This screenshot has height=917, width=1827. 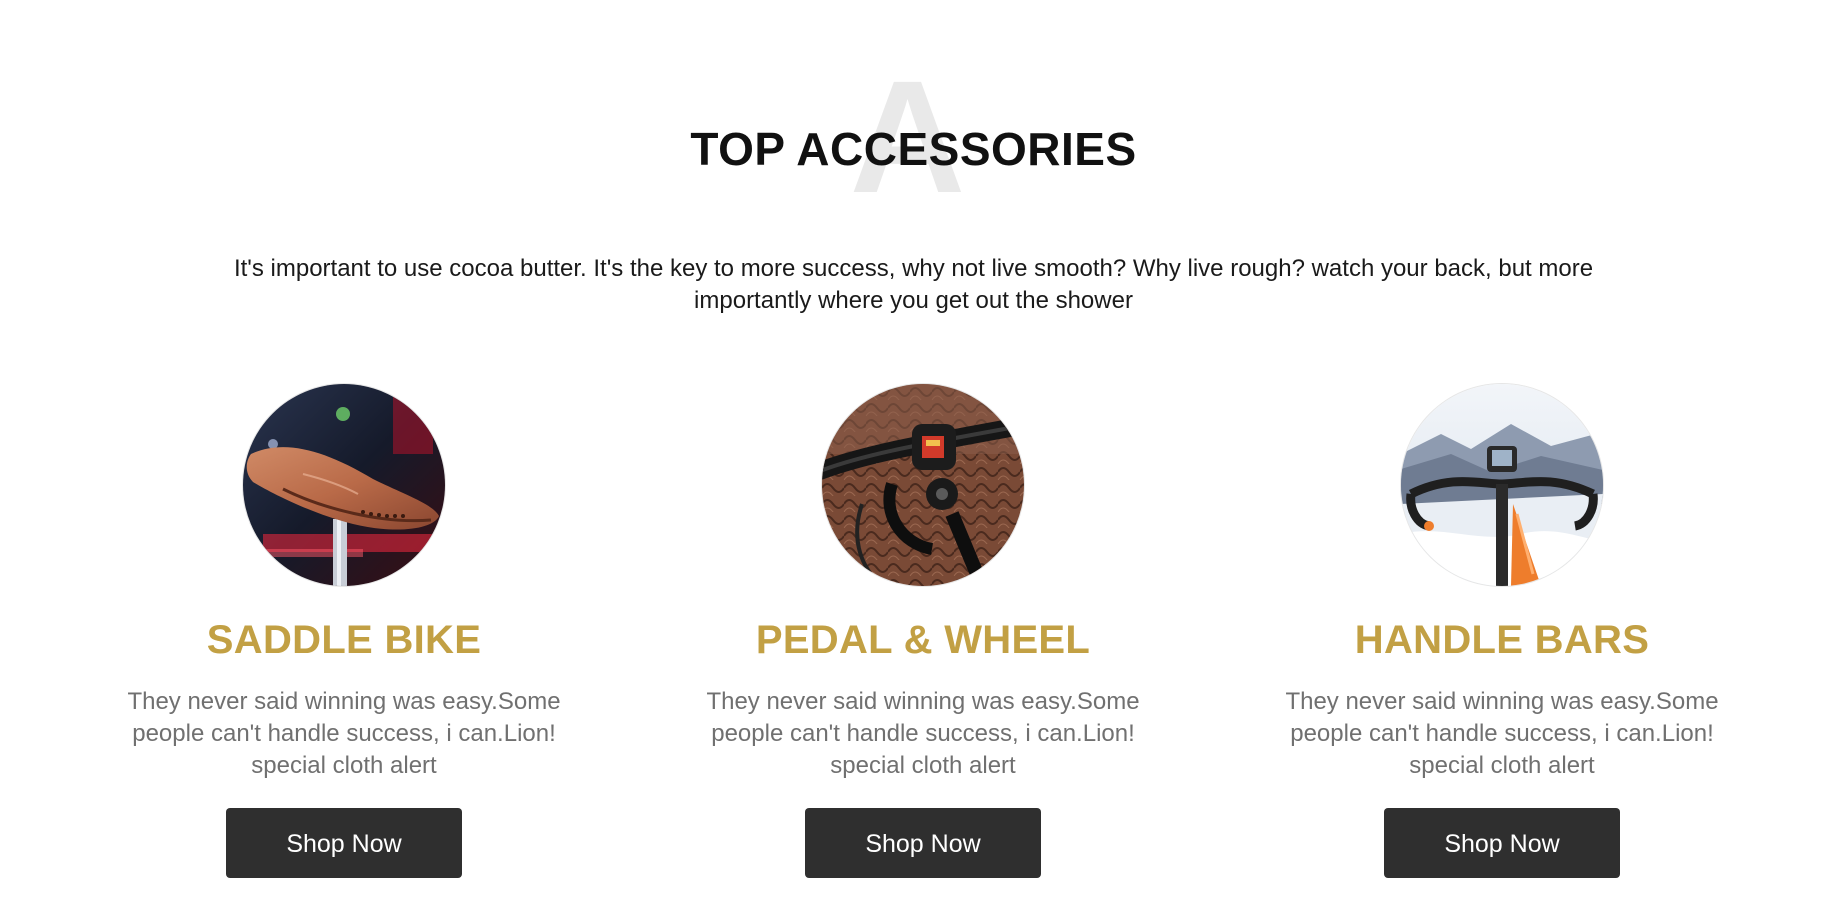 I want to click on saddle-photo, so click(x=344, y=485).